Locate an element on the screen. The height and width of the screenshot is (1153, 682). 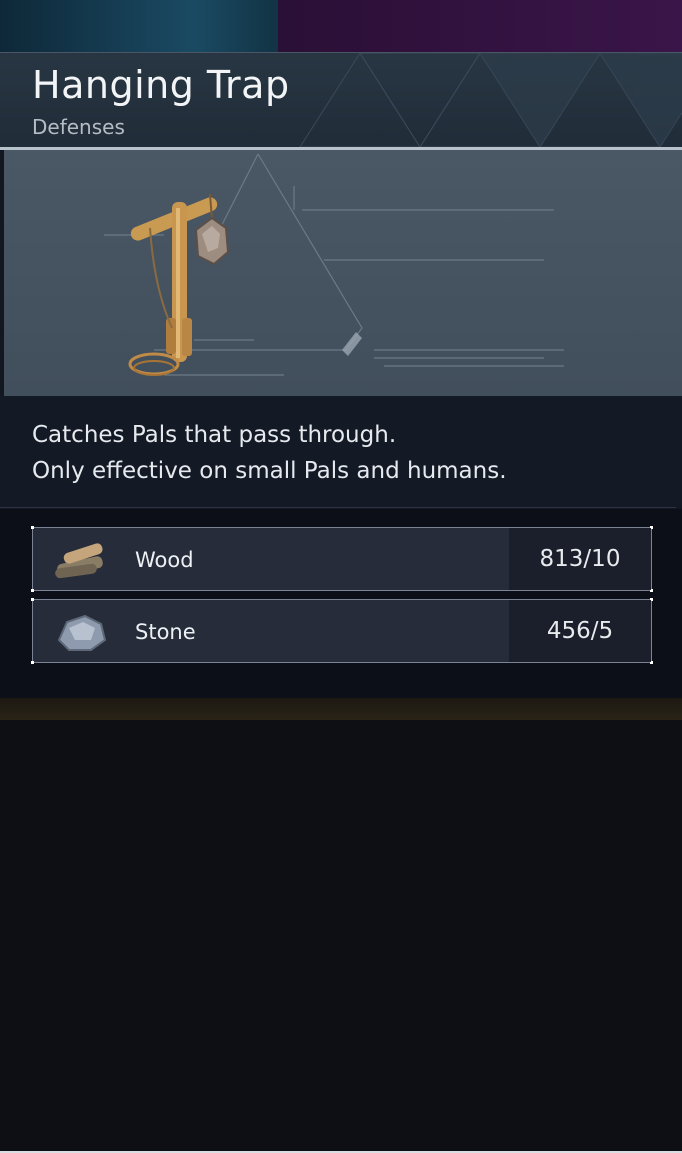
background-bottom is located at coordinates (341, 709).